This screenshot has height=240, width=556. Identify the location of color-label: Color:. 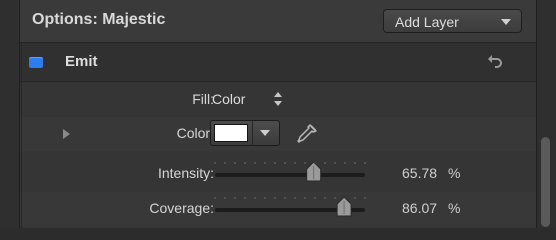
(195, 133).